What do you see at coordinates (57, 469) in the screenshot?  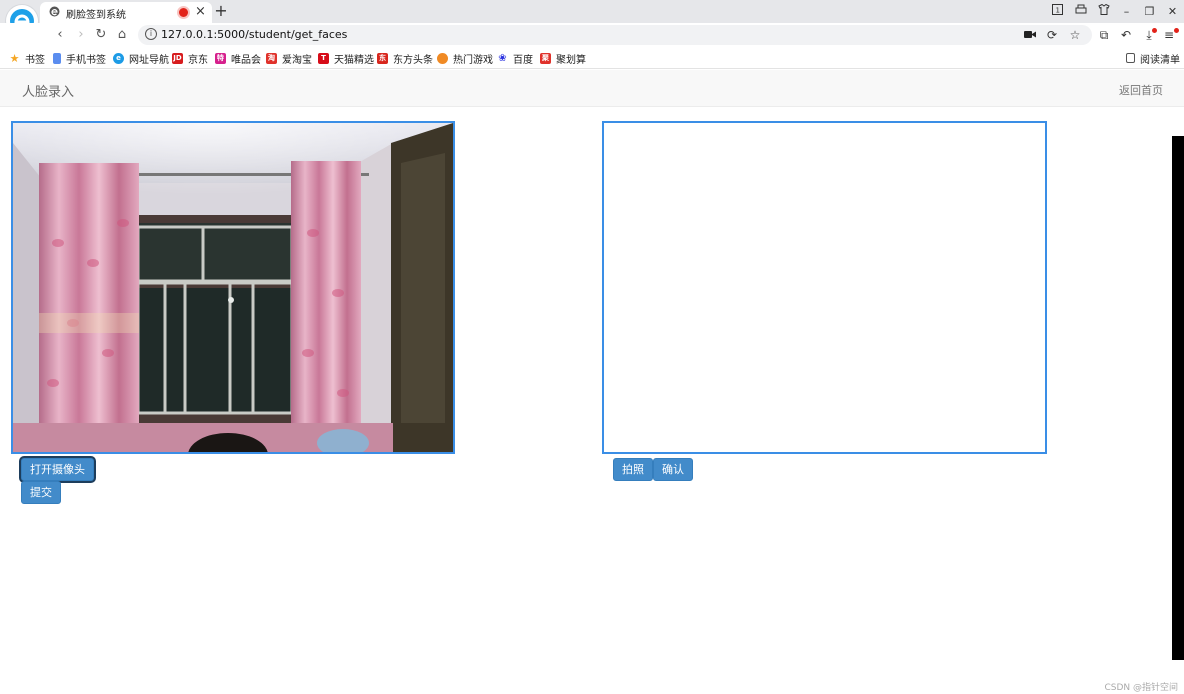 I see `open-camera-button: 打开摄像头` at bounding box center [57, 469].